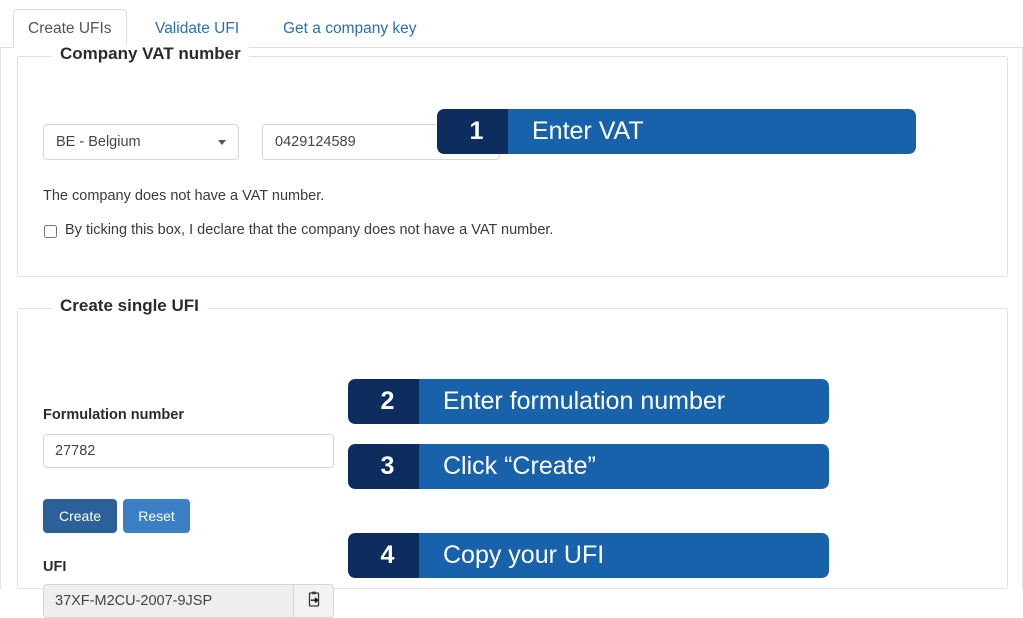  I want to click on country-select-value: BE - Belgium, so click(98, 142).